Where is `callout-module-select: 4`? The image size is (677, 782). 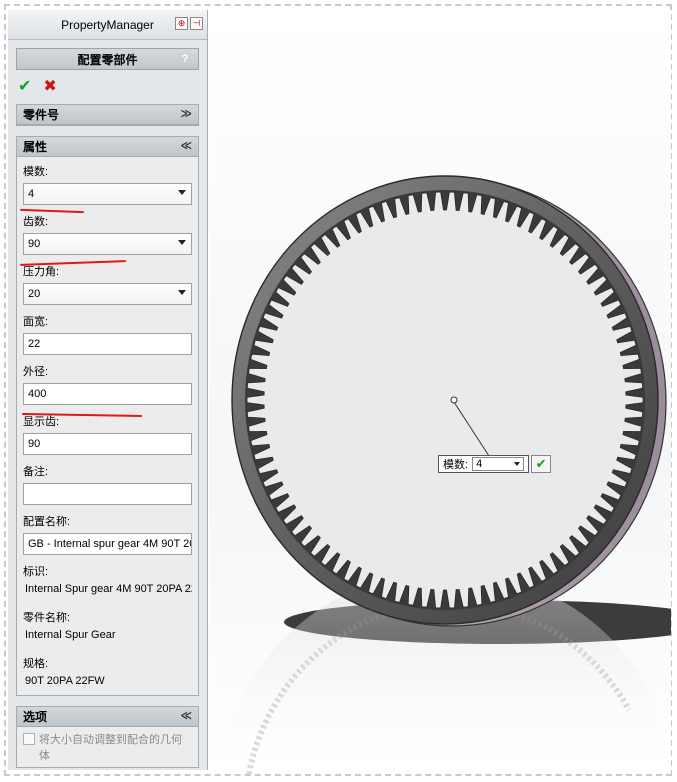 callout-module-select: 4 is located at coordinates (498, 464).